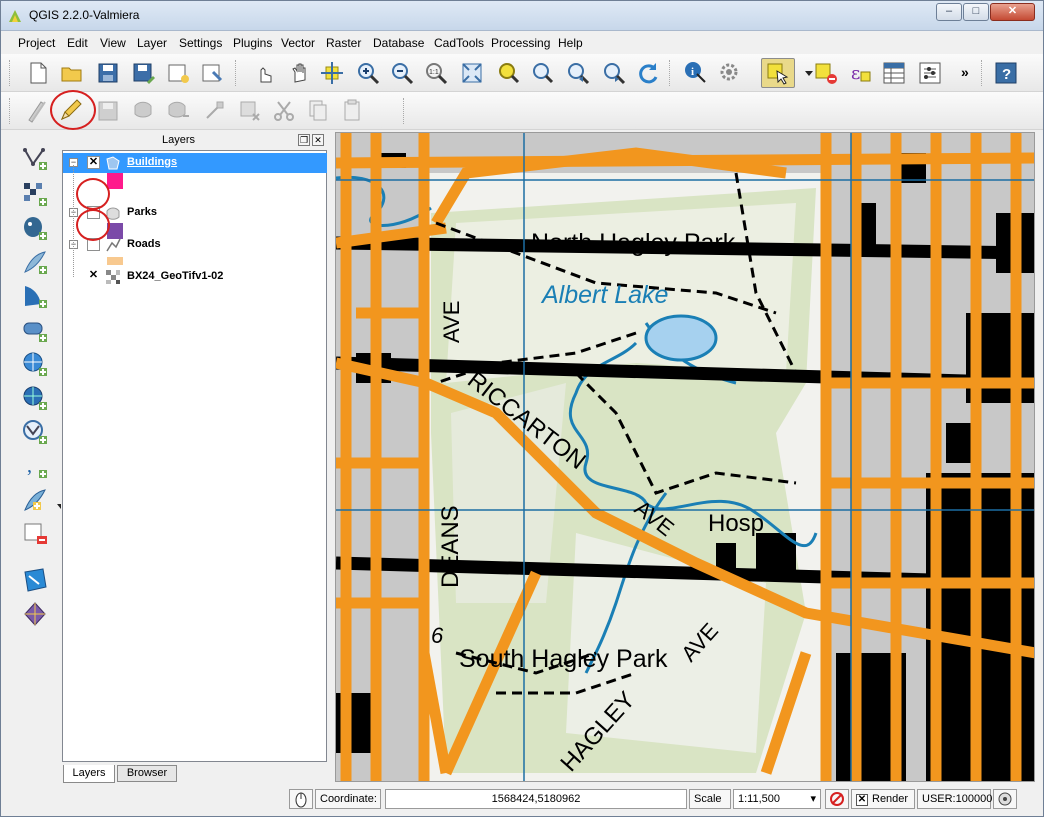 Image resolution: width=1044 pixels, height=817 pixels. What do you see at coordinates (178, 111) in the screenshot?
I see `move-feature-icon` at bounding box center [178, 111].